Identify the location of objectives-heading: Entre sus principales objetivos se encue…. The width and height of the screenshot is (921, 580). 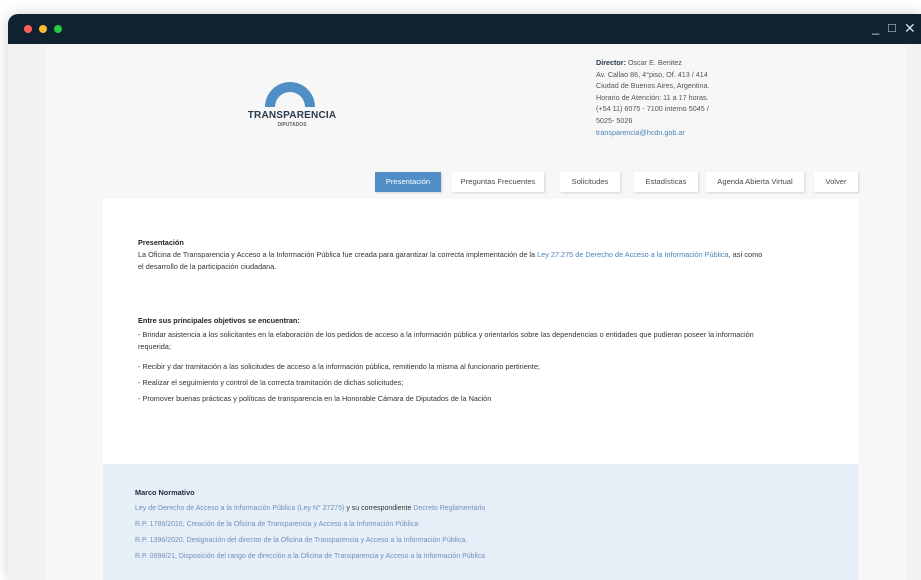
(219, 320).